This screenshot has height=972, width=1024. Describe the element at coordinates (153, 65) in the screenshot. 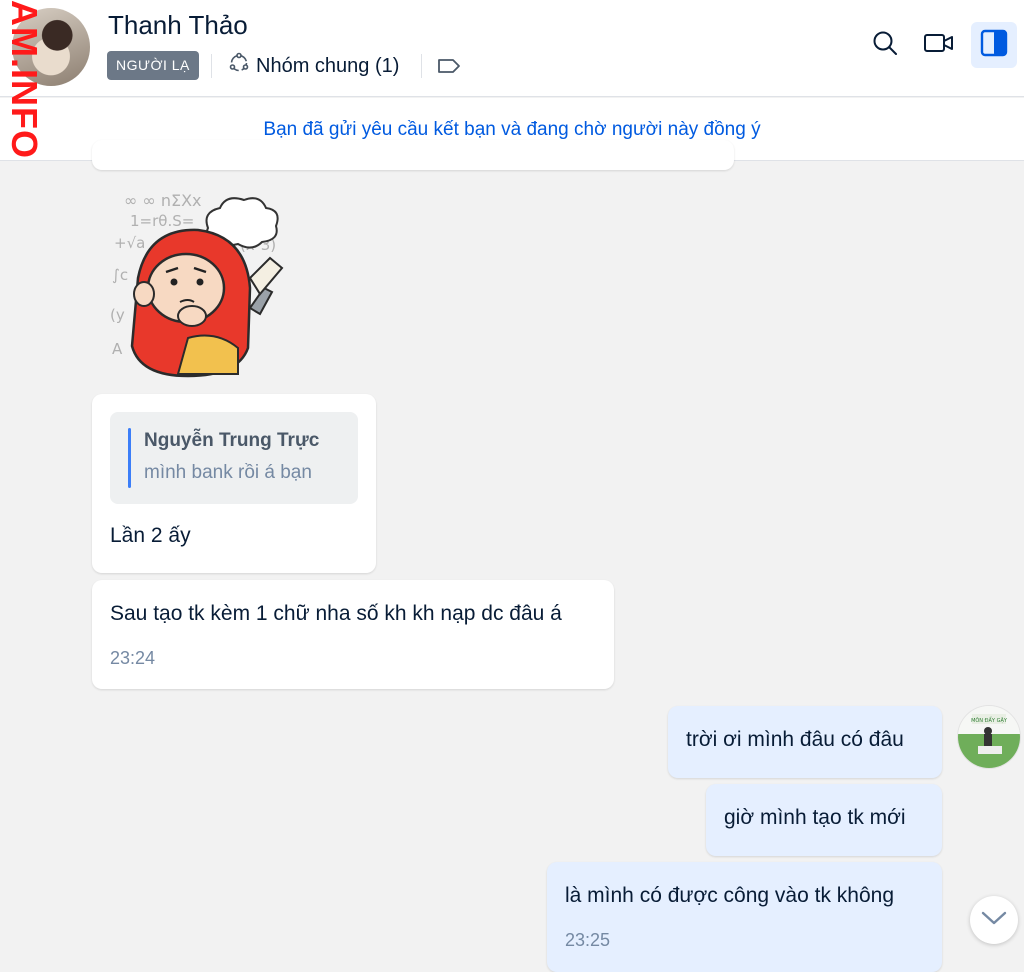

I see `stranger-badge: NGƯỜI LẠ` at that location.